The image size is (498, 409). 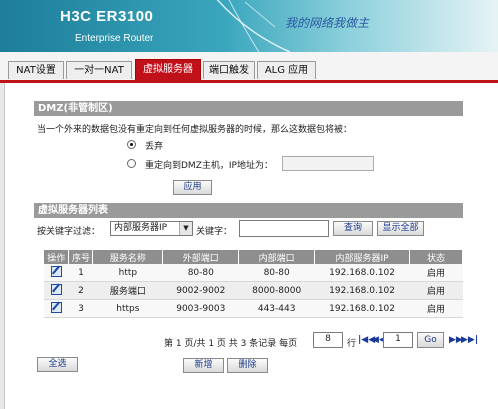 I want to click on col-header-internal-port: 内部端口, so click(x=277, y=257).